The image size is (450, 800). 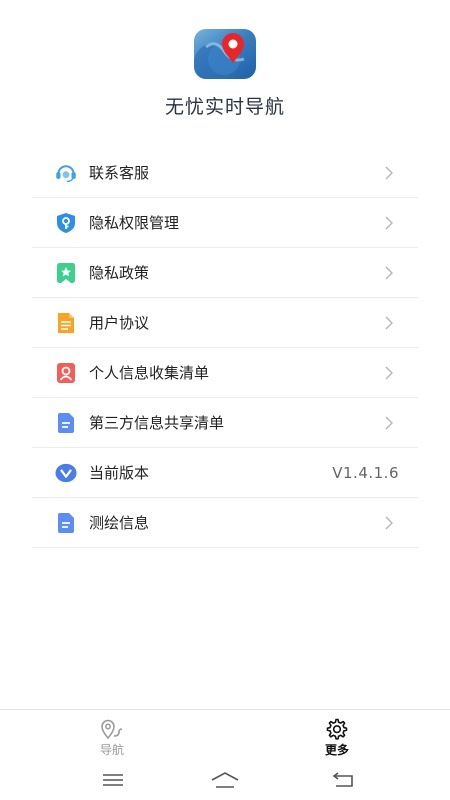 What do you see at coordinates (66, 473) in the screenshot?
I see `version-v-icon` at bounding box center [66, 473].